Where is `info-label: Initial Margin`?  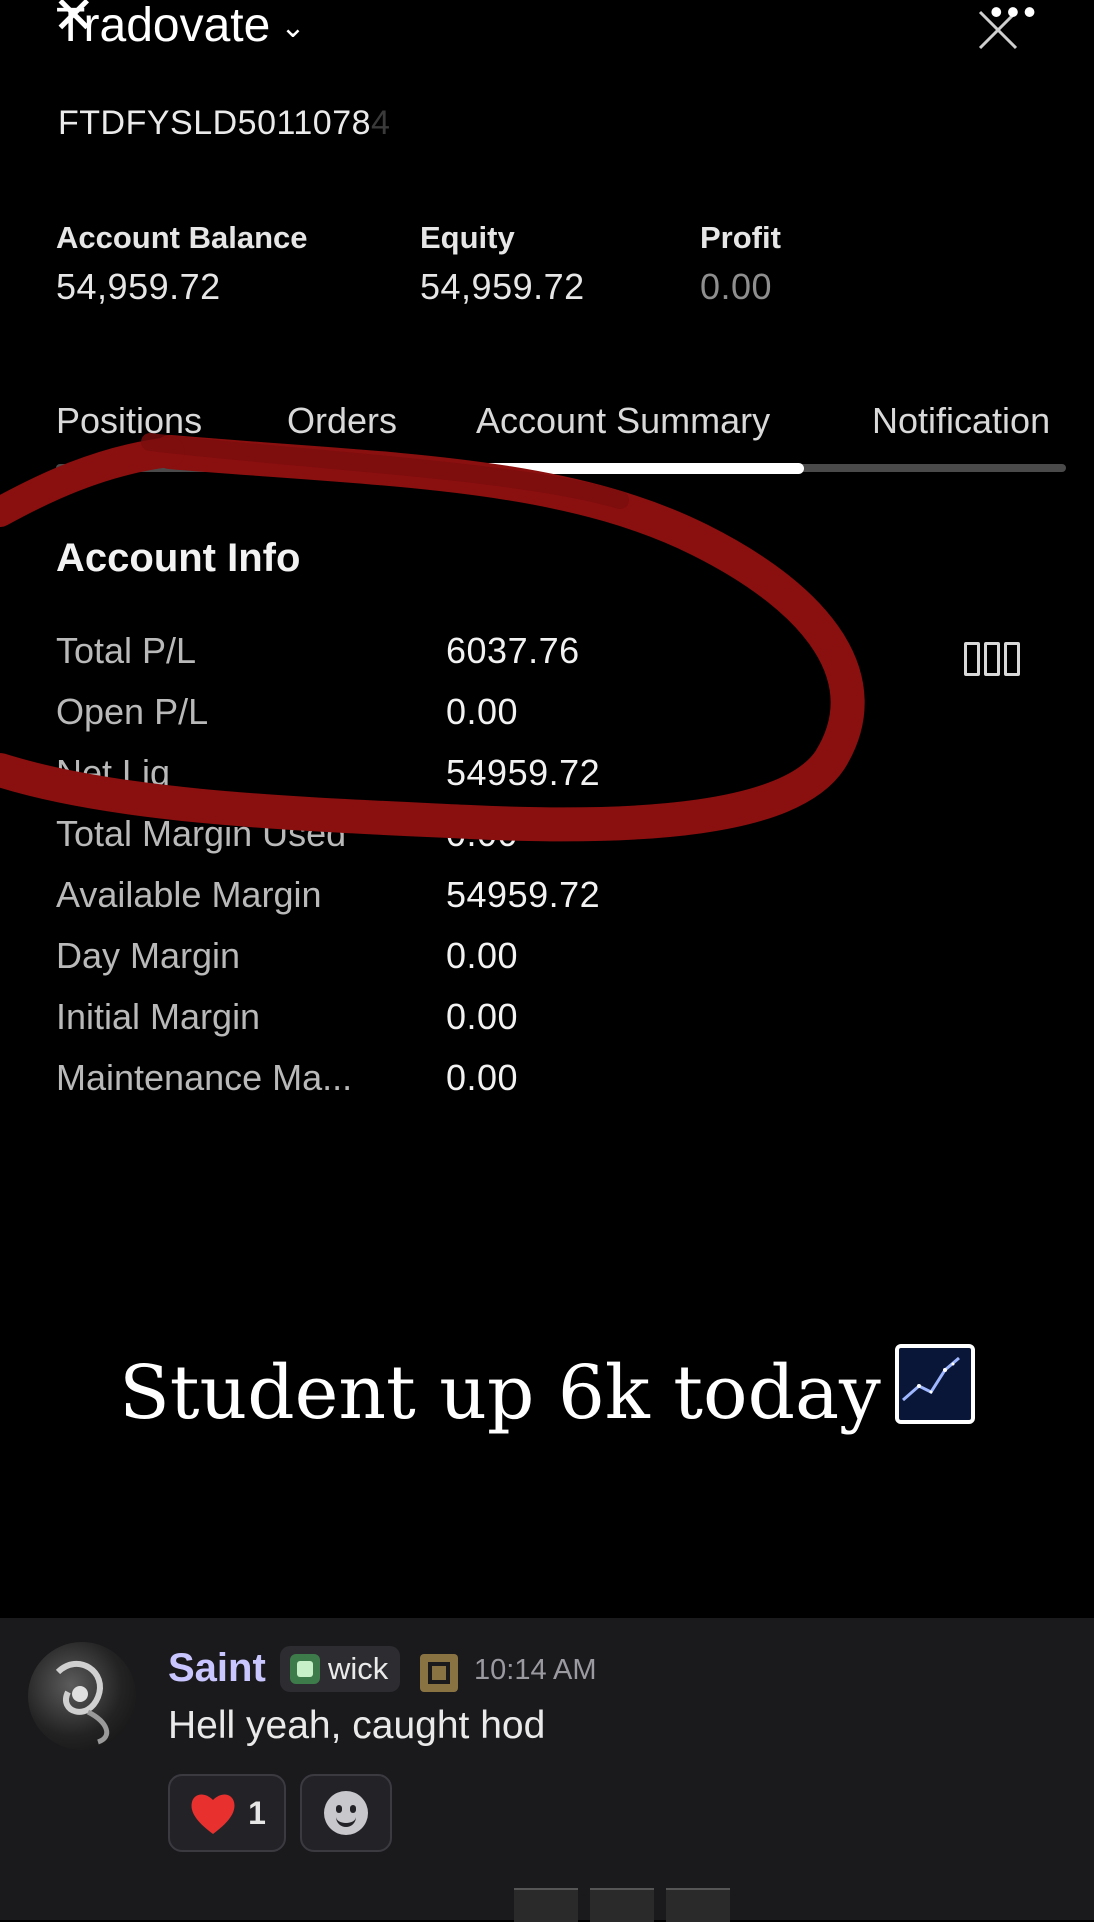
info-label: Initial Margin is located at coordinates (158, 1016).